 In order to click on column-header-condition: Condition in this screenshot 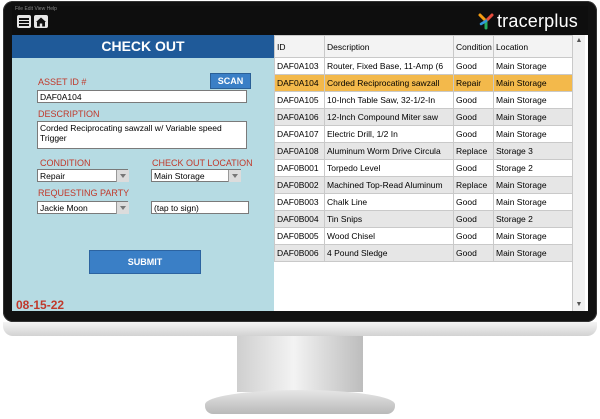, I will do `click(473, 46)`.